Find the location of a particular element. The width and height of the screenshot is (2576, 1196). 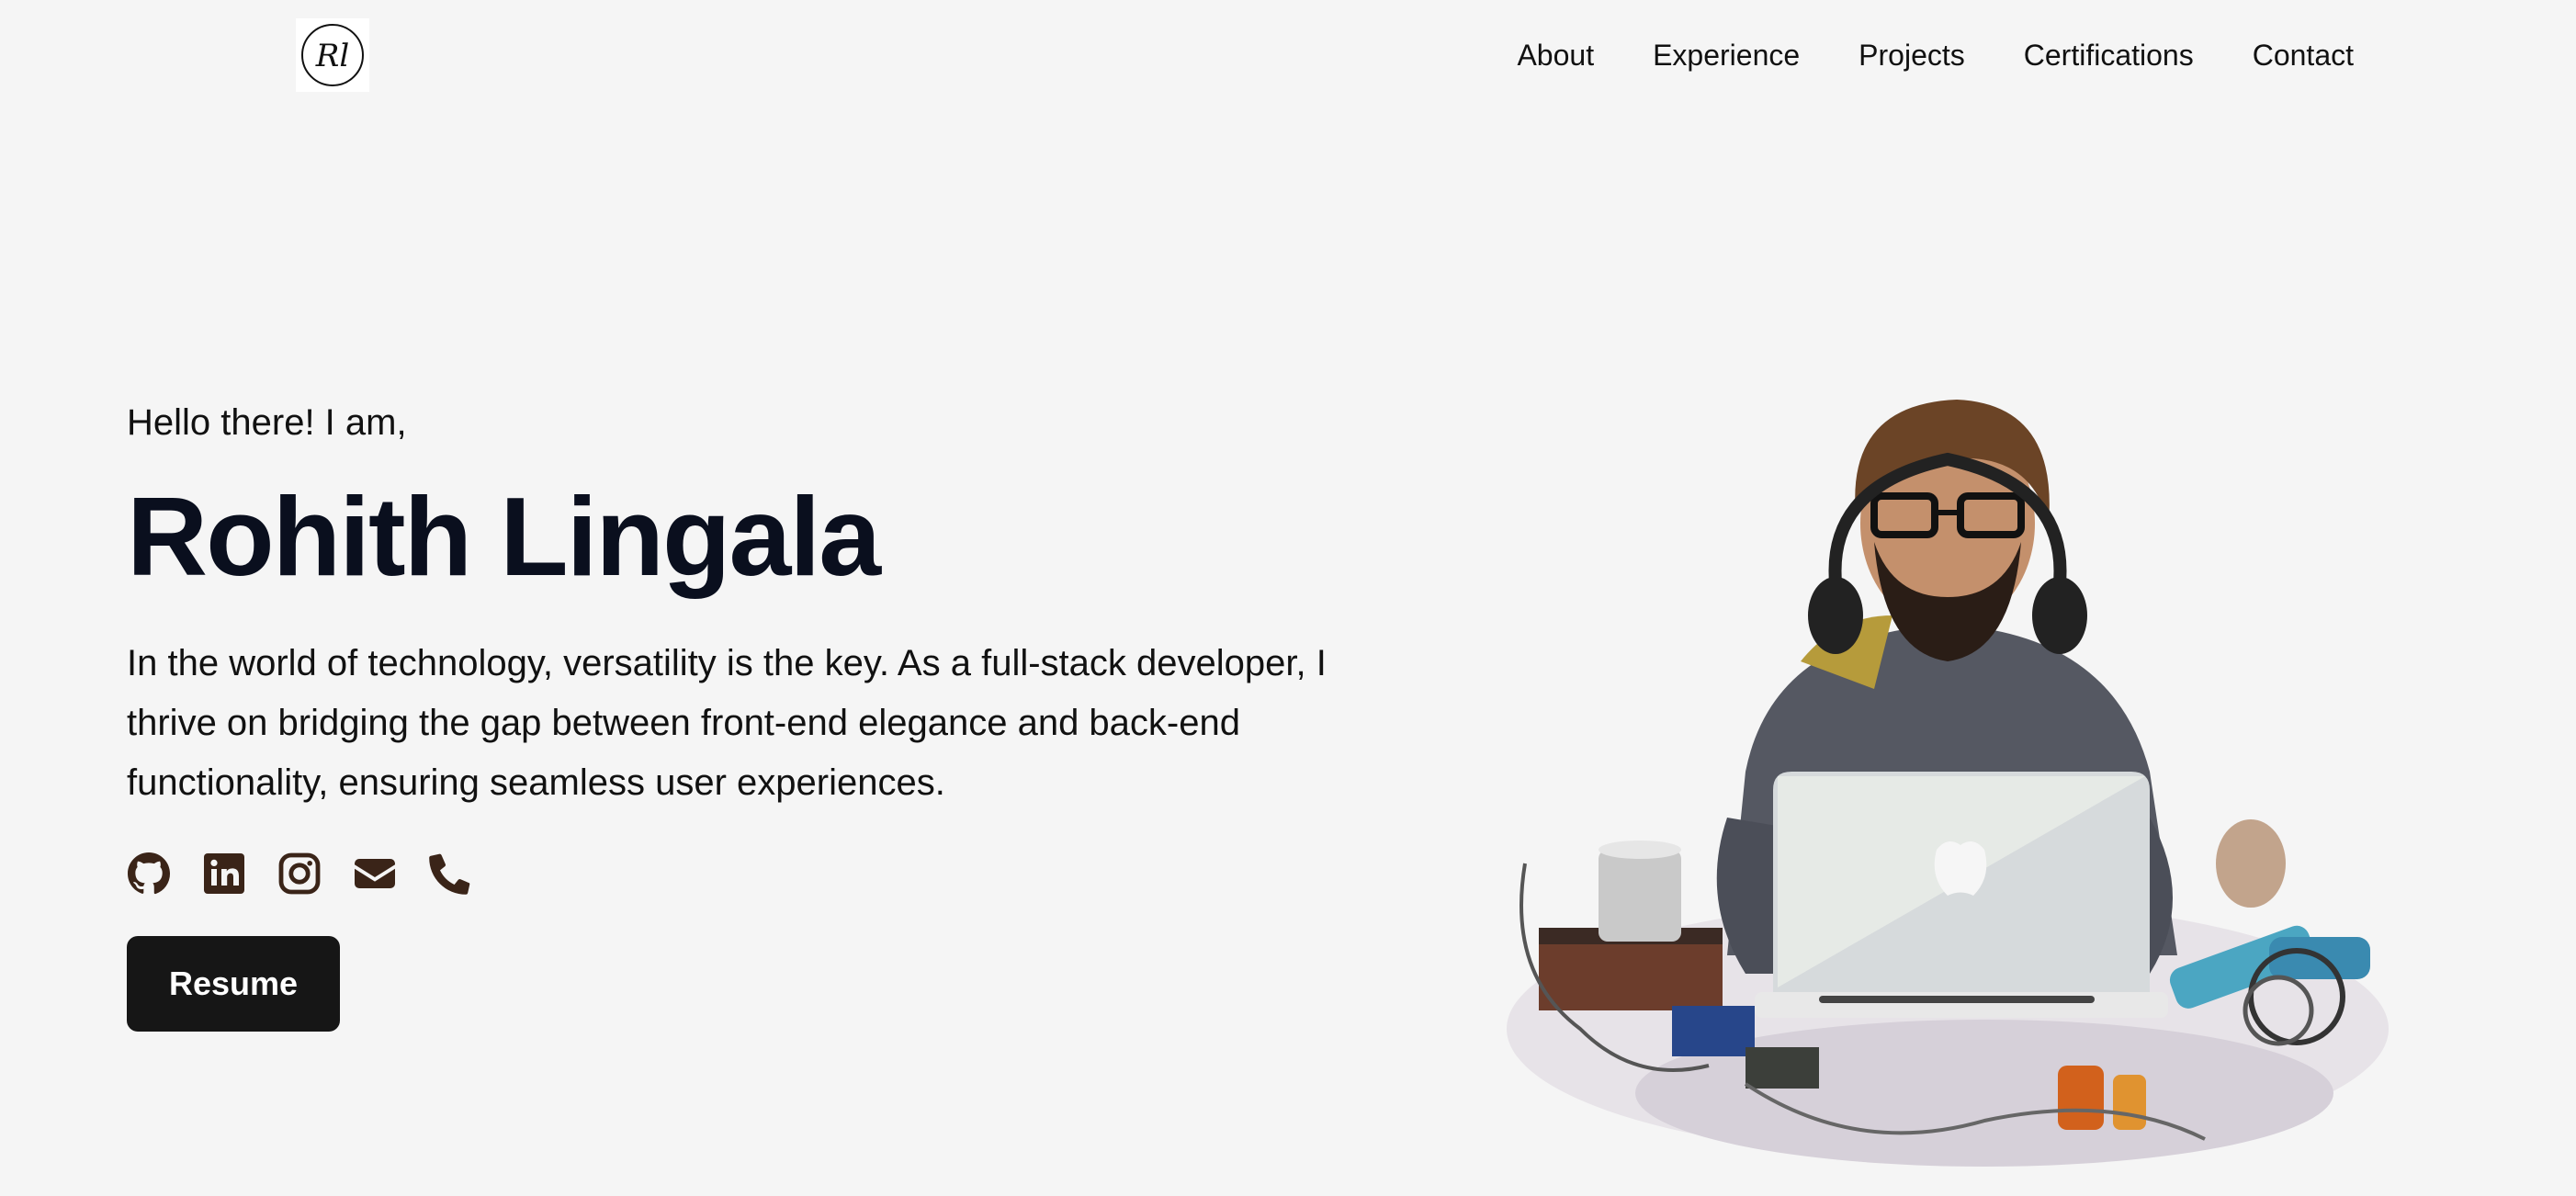

hero-name: Rohith Lingala is located at coordinates (504, 536).